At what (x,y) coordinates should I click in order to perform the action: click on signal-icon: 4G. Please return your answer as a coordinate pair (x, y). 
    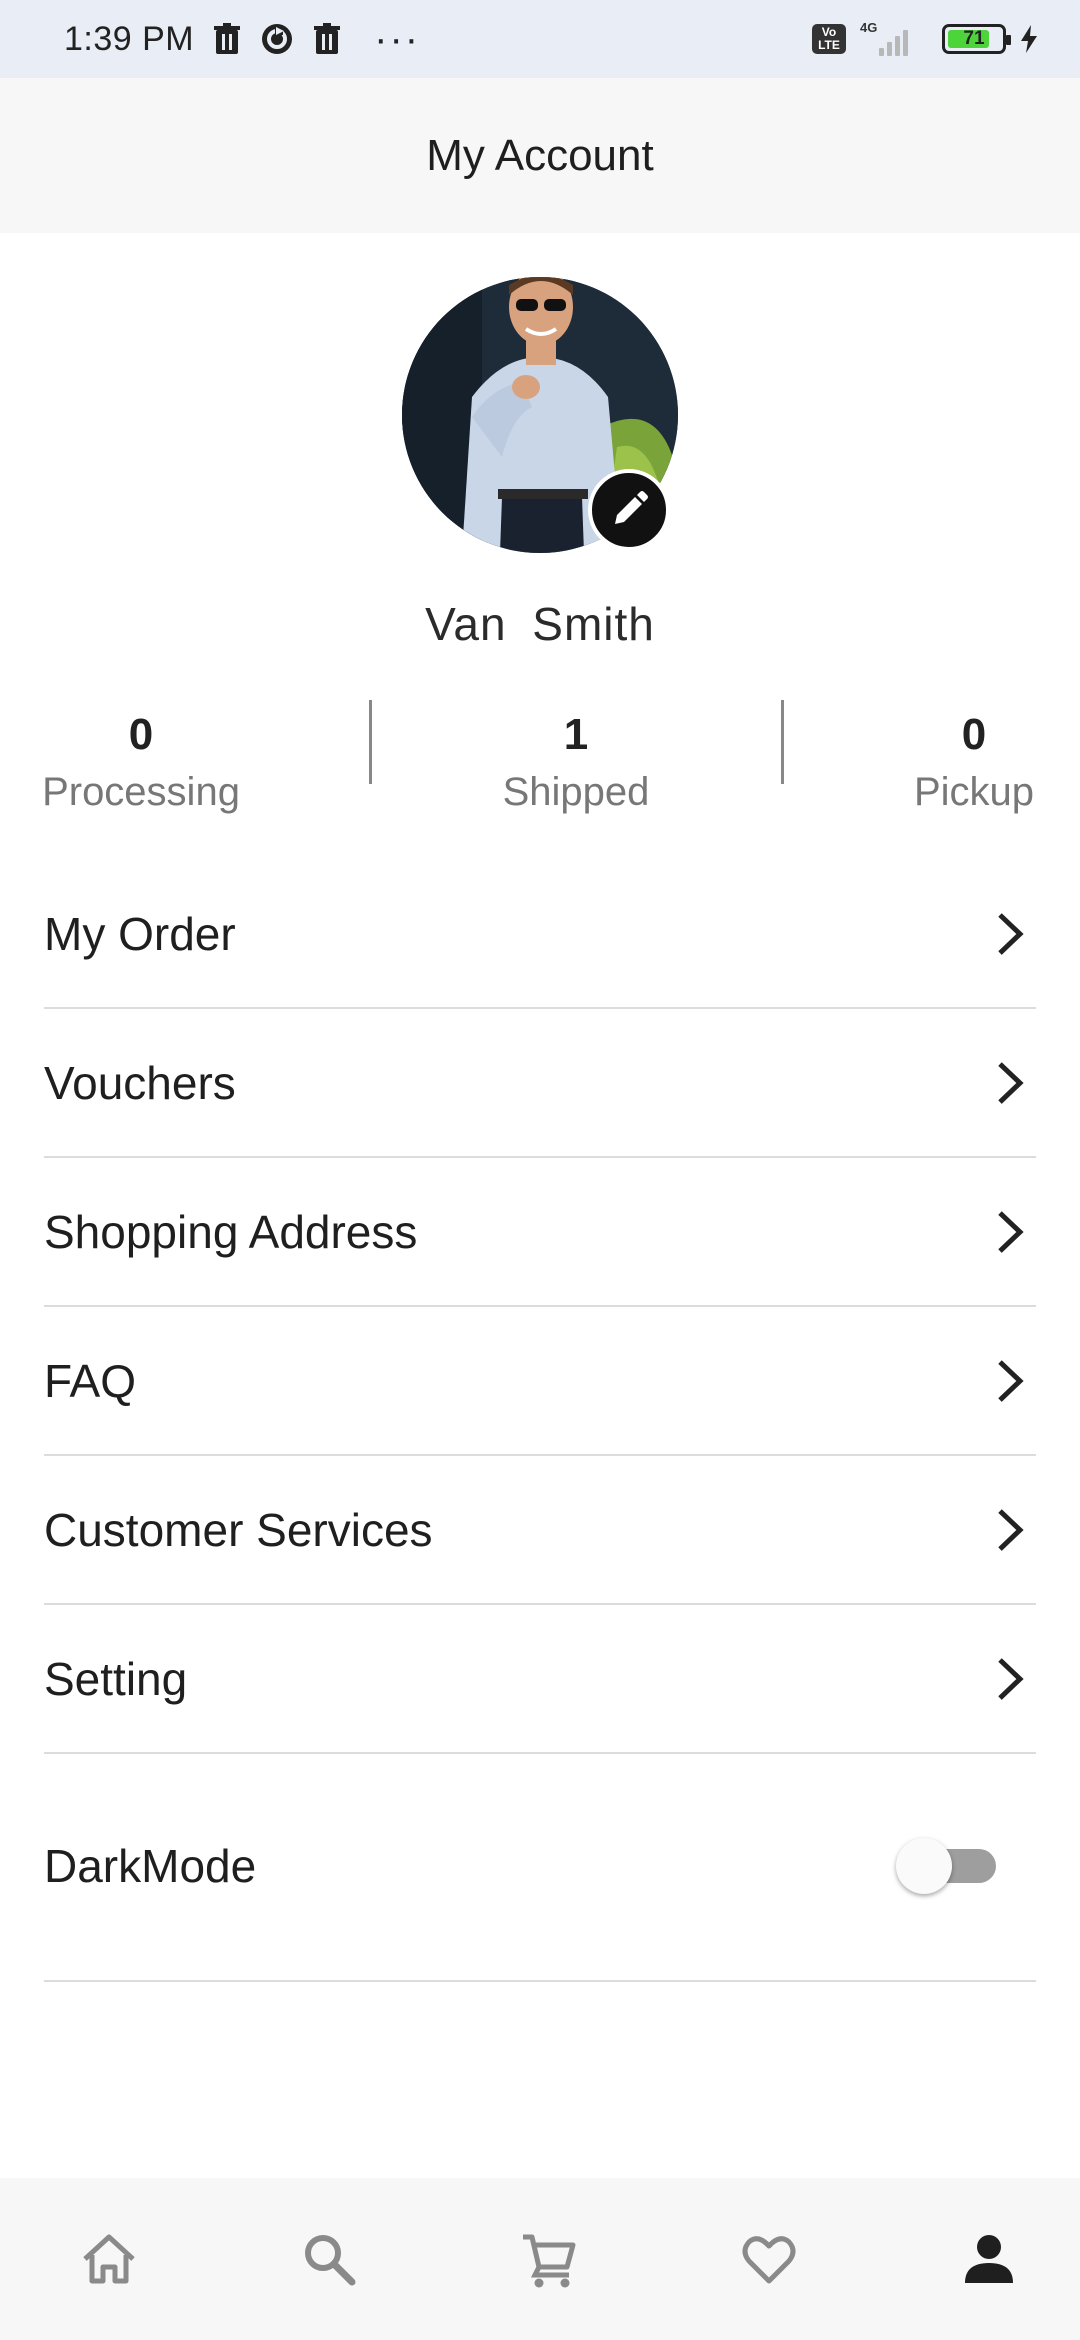
    Looking at the image, I should click on (889, 38).